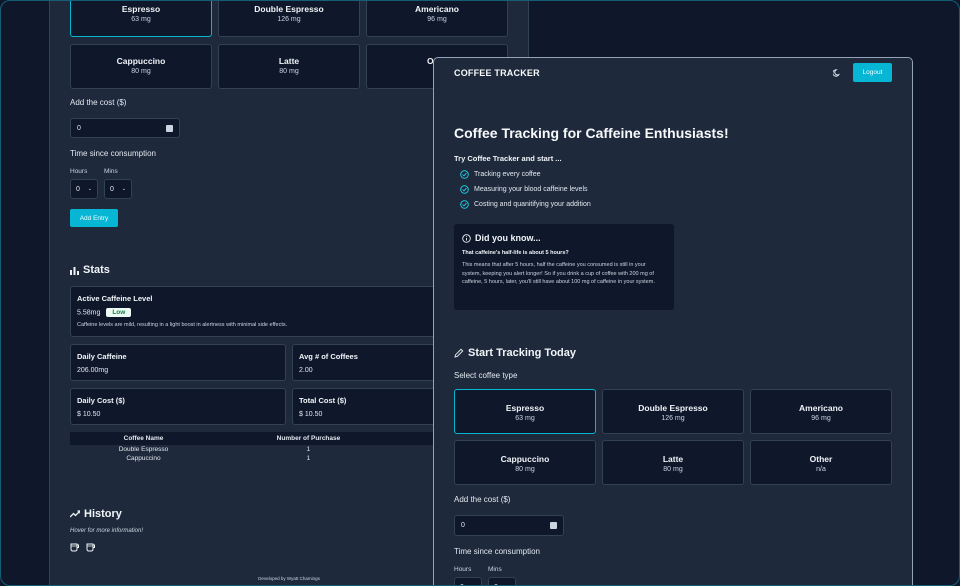 This screenshot has height=586, width=960. I want to click on feature-item: Costing and quanitifying your addition, so click(525, 204).